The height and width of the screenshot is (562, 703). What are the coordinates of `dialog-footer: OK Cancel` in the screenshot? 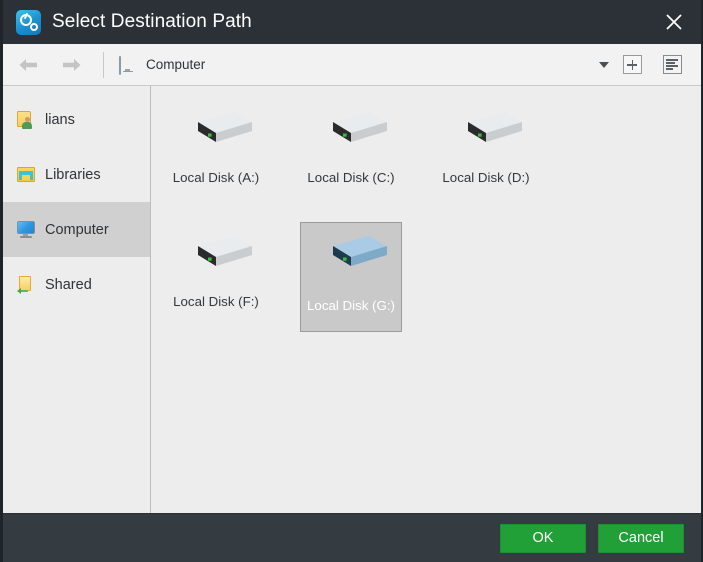 It's located at (352, 537).